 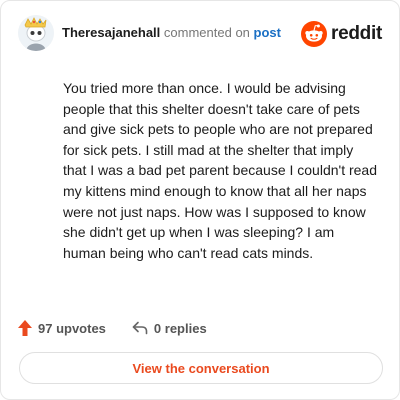 I want to click on reply-count: 0 replies, so click(x=180, y=328).